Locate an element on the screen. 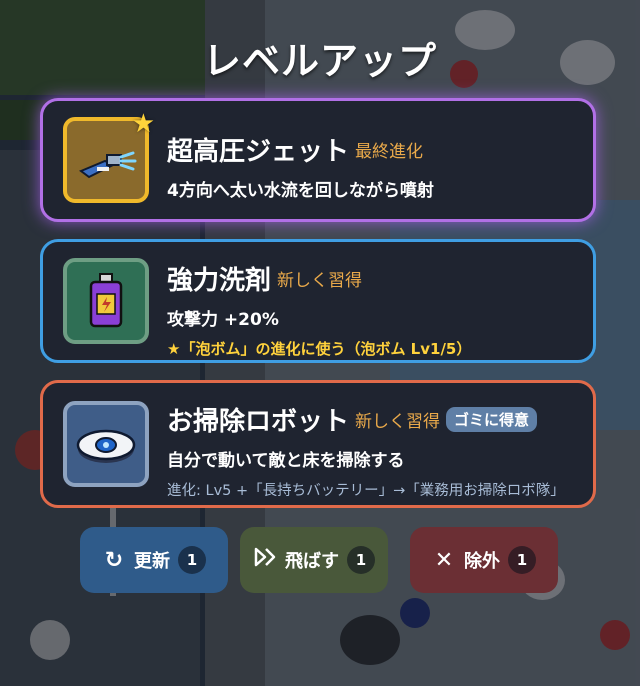 This screenshot has height=686, width=640. card-description: 自分で動いて敵と床を掃除する is located at coordinates (286, 461).